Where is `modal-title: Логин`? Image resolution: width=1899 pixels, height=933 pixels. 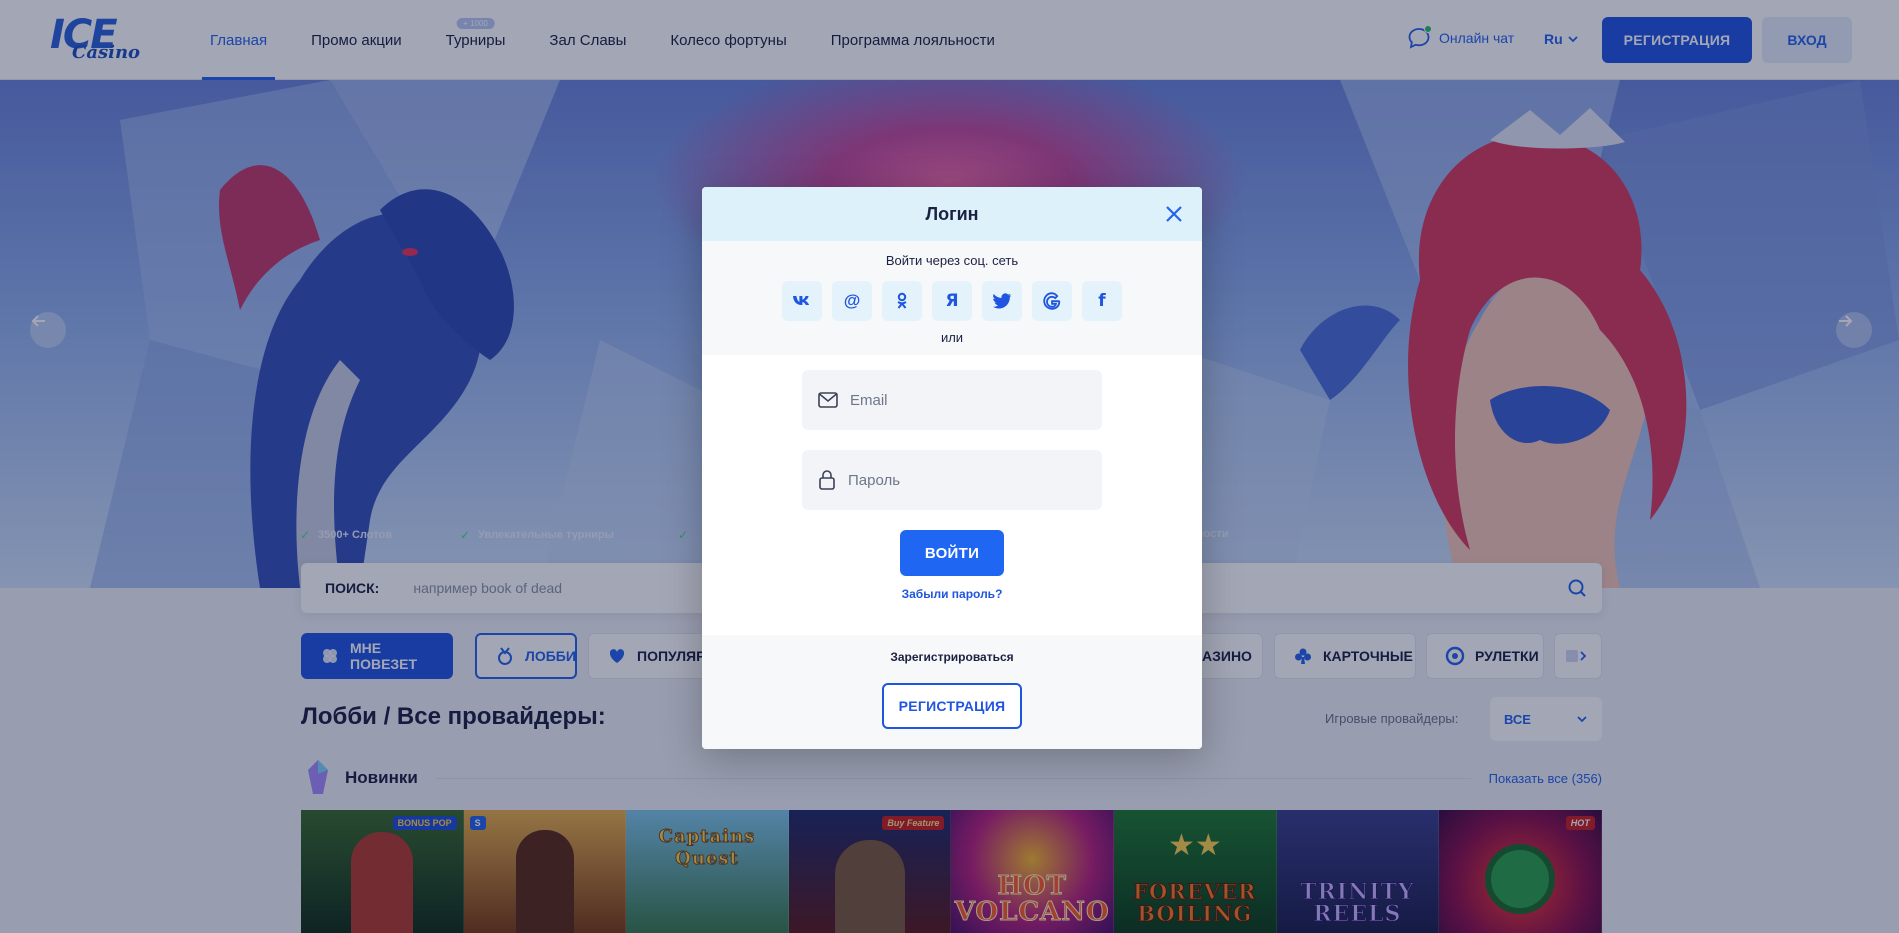
modal-title: Логин is located at coordinates (952, 213).